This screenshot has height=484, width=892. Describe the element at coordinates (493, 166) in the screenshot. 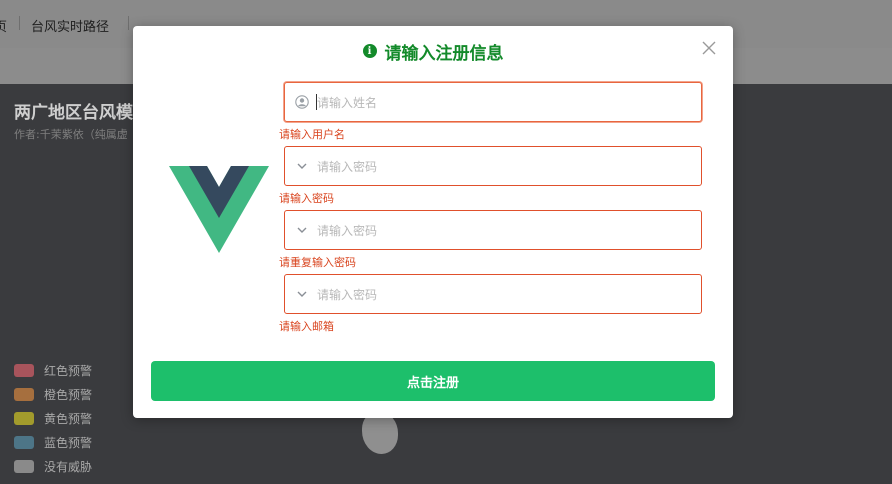

I see `password-input: 请输入密码` at that location.